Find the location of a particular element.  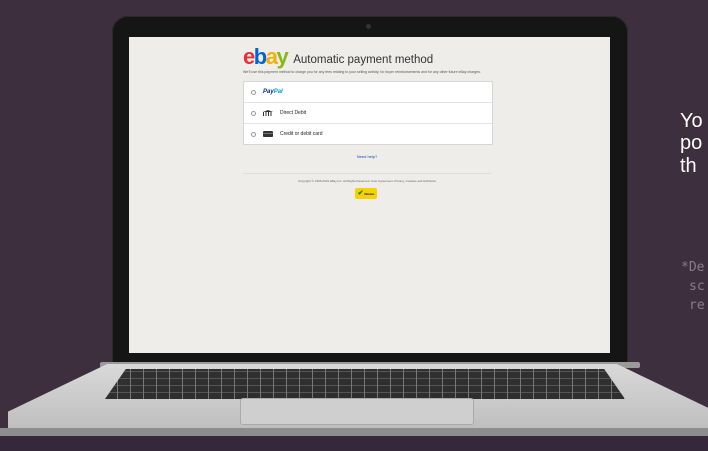

side-note-line2: sc is located at coordinates (697, 286).